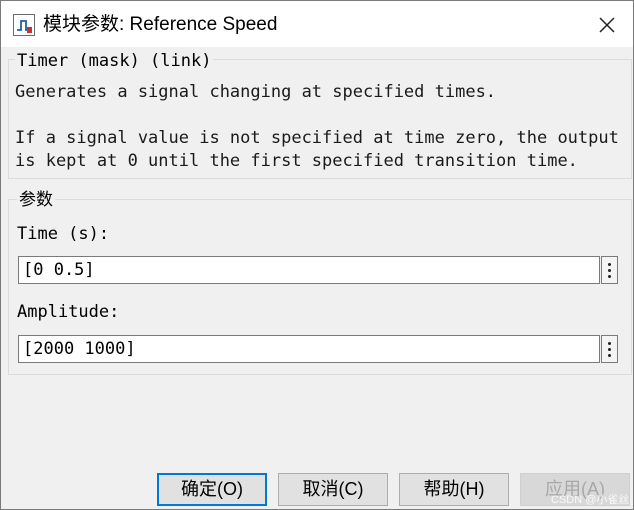 Image resolution: width=634 pixels, height=510 pixels. What do you see at coordinates (309, 349) in the screenshot?
I see `amplitude-input: [2000 1000]` at bounding box center [309, 349].